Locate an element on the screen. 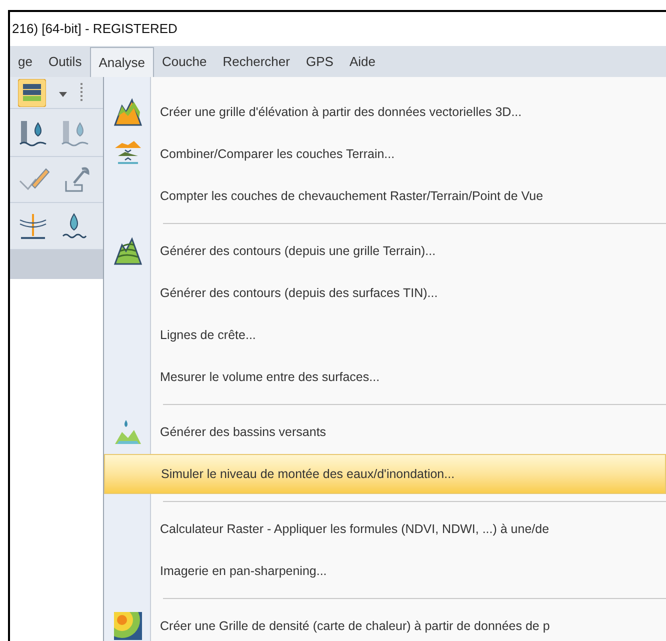  heat-map-icon is located at coordinates (128, 626).